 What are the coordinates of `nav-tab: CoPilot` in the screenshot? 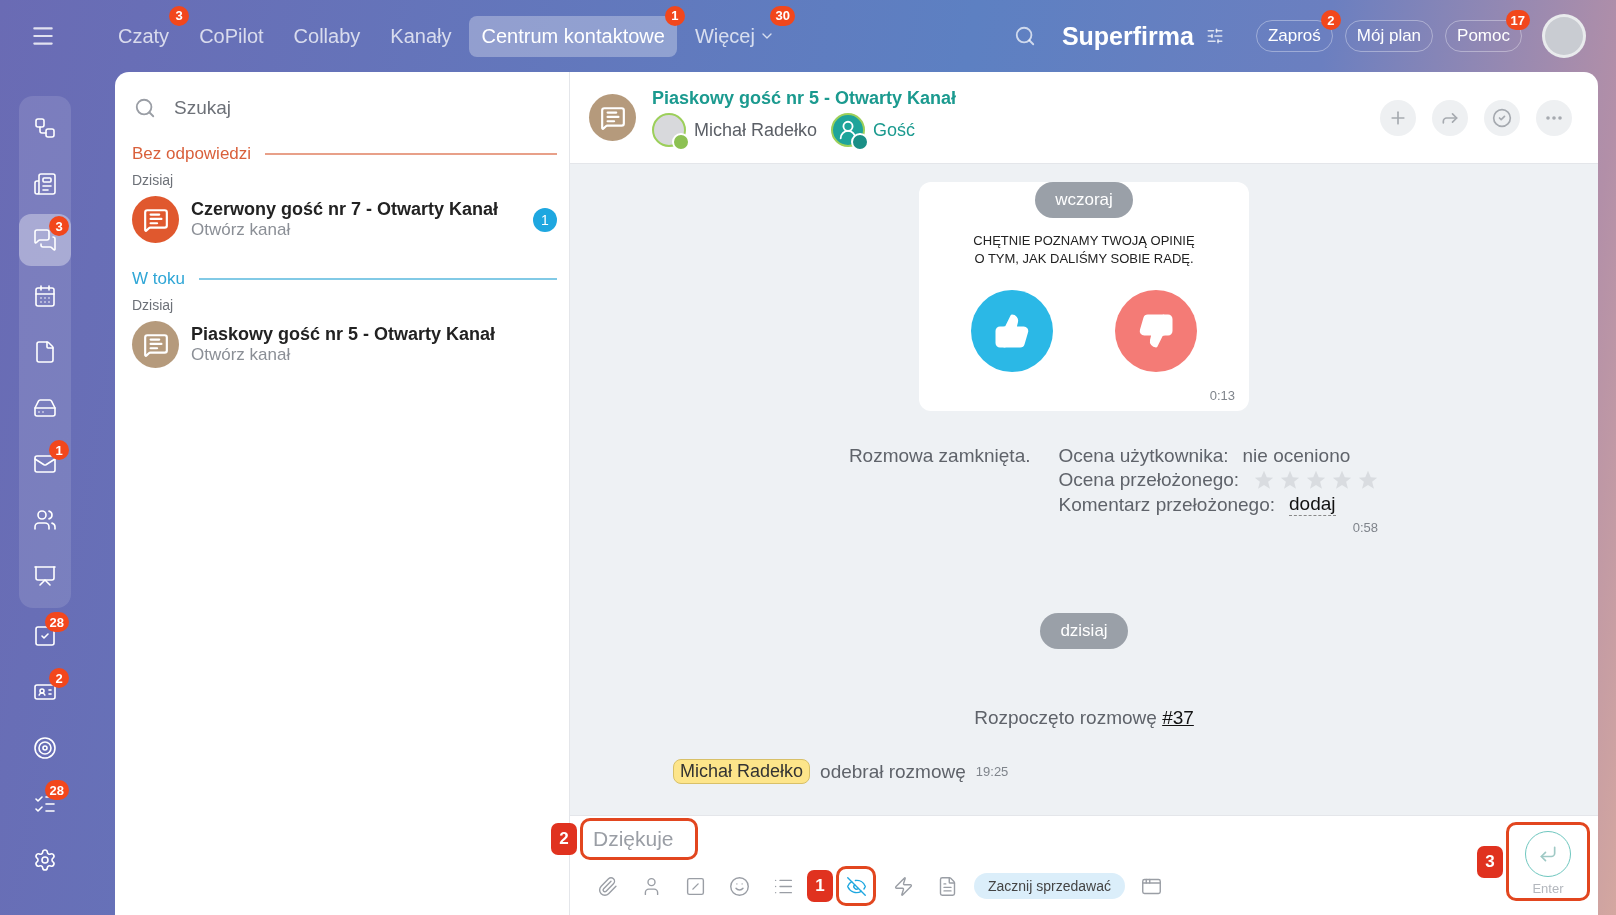 It's located at (231, 36).